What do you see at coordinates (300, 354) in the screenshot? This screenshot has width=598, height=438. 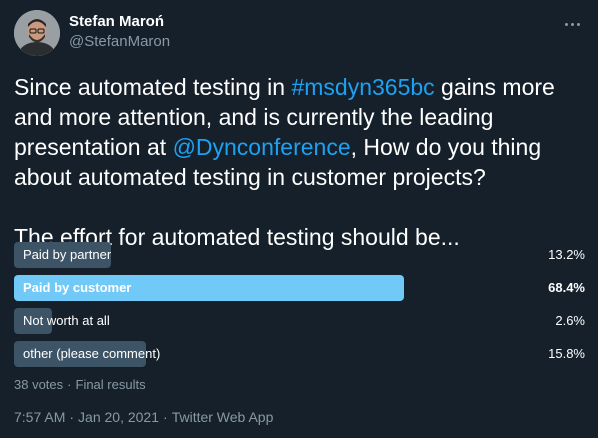 I see `poll-option: other (please comment) 15.8%` at bounding box center [300, 354].